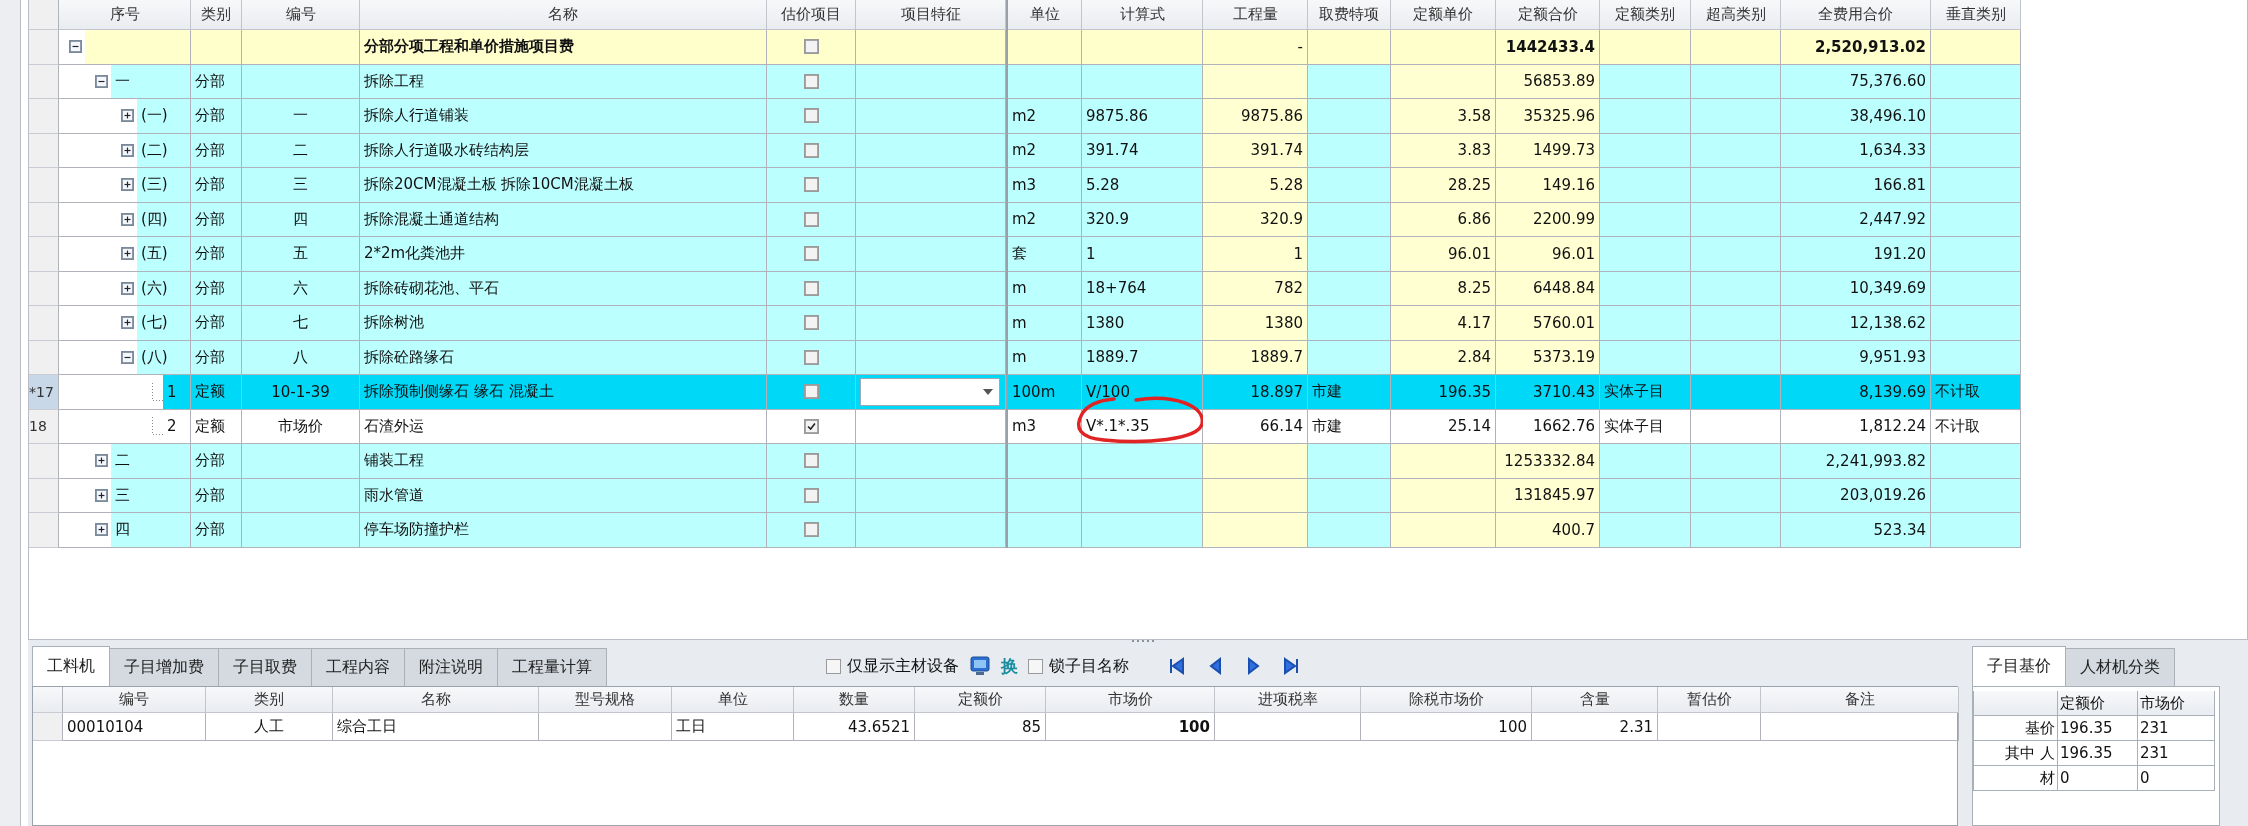  I want to click on monitor-icon, so click(980, 666).